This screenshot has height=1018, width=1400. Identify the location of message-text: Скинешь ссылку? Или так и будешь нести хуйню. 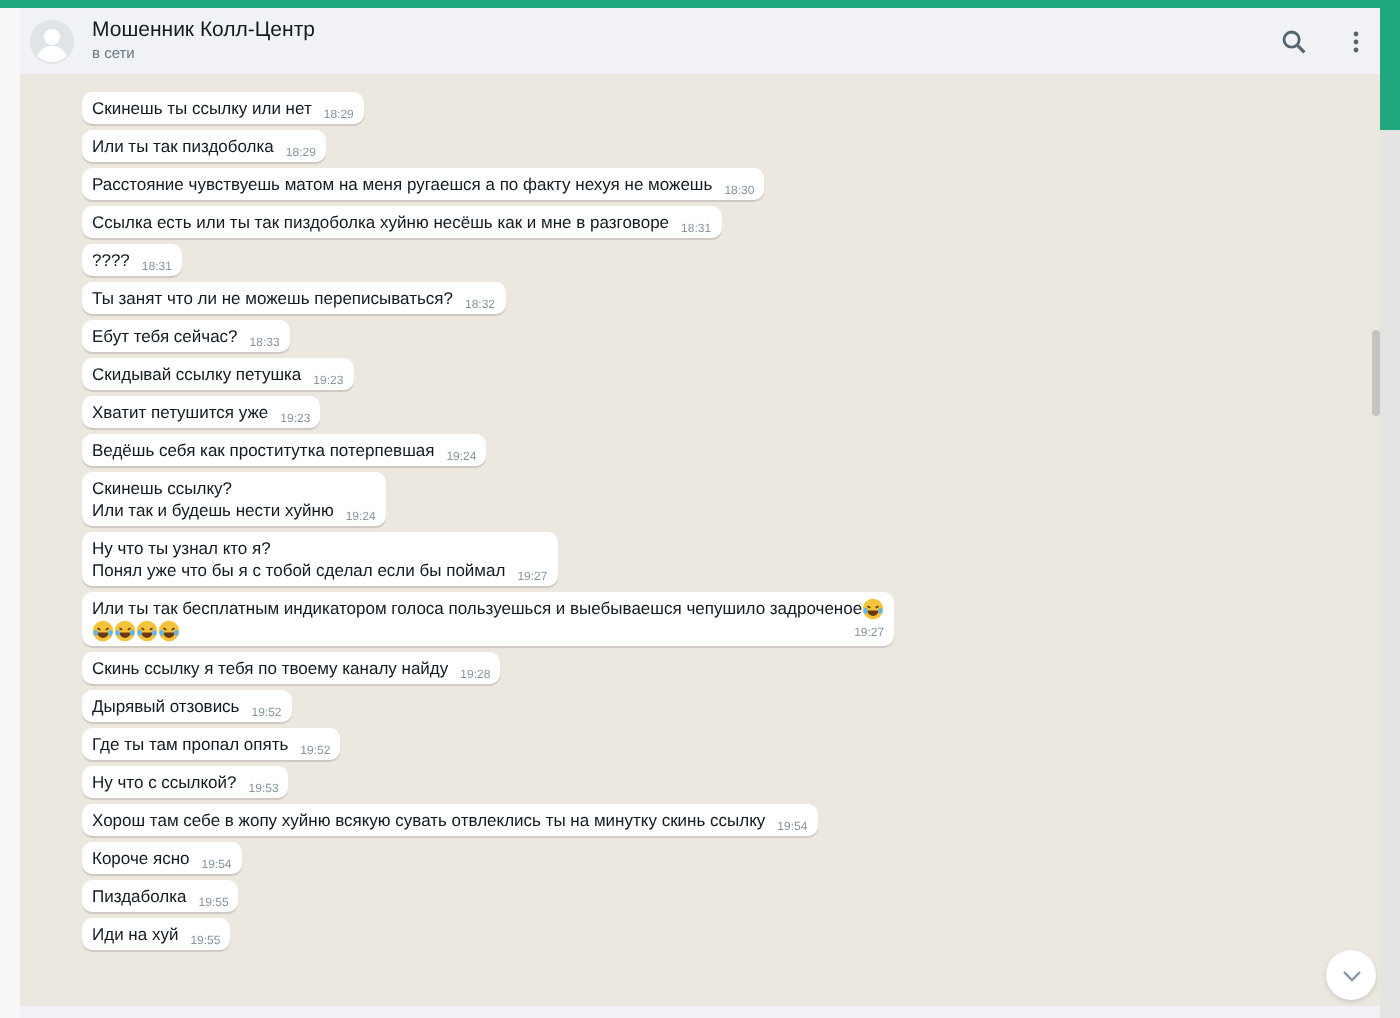
(213, 499).